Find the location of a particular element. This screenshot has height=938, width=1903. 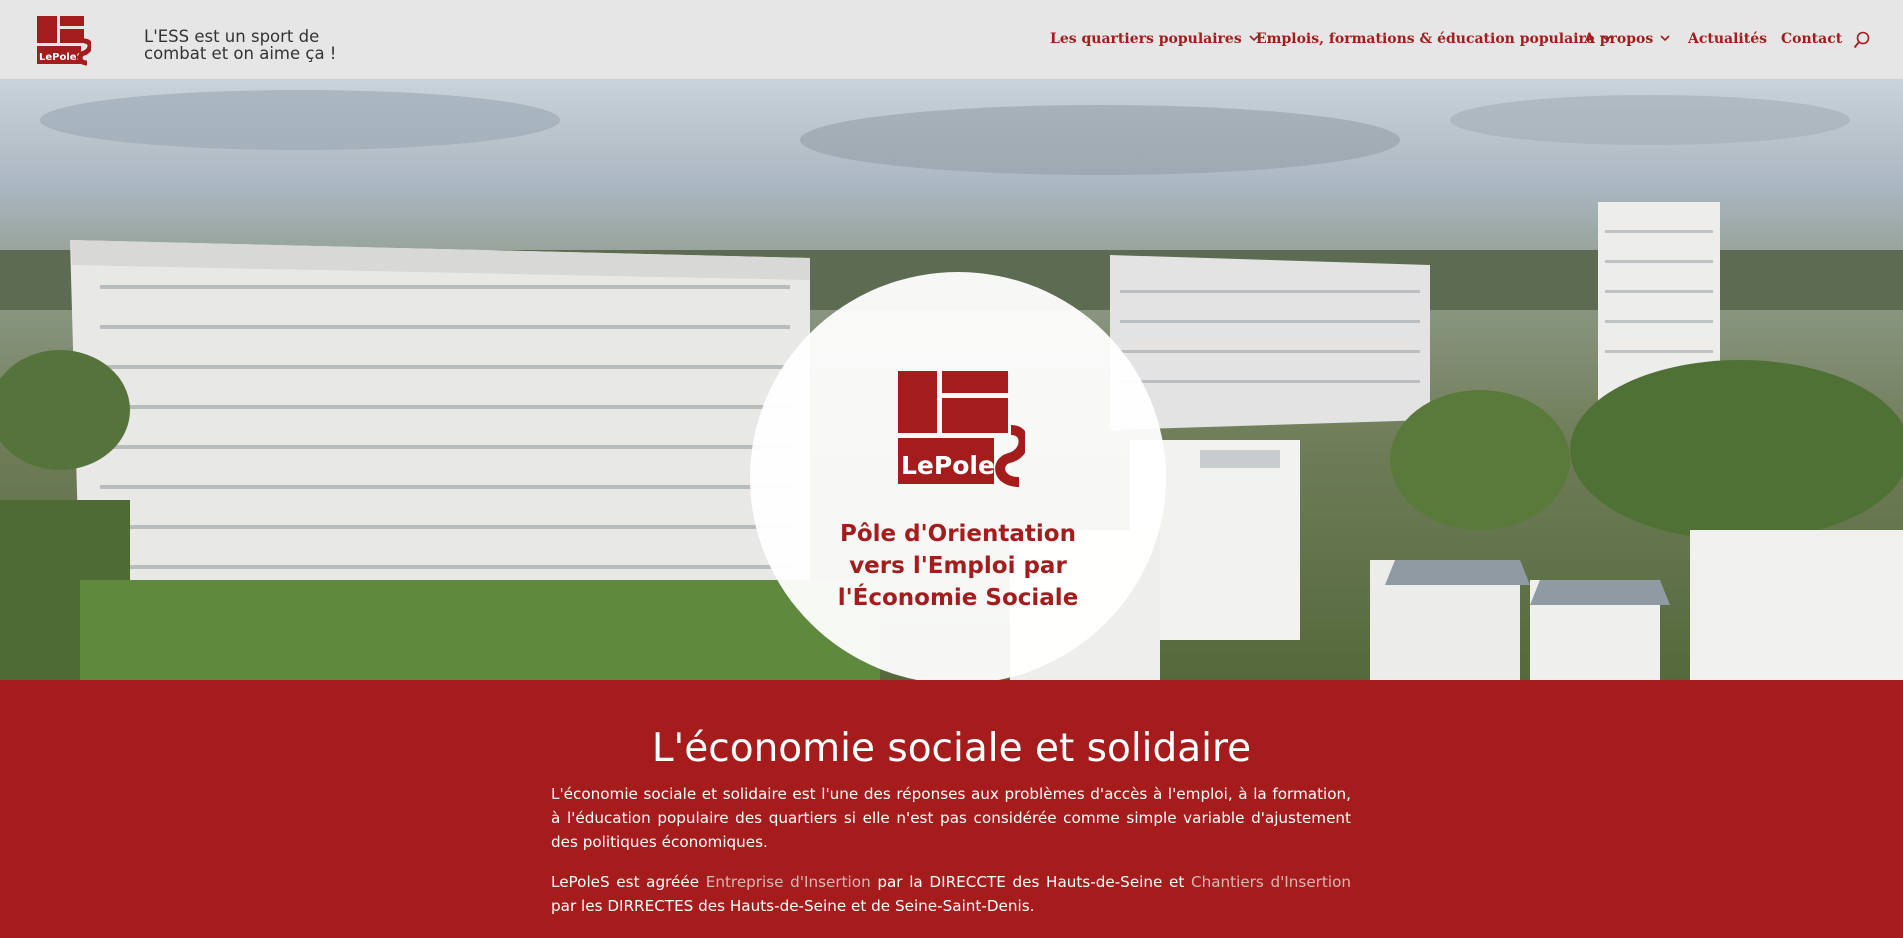

nav-label: Les quartiers populaires is located at coordinates (1146, 39).